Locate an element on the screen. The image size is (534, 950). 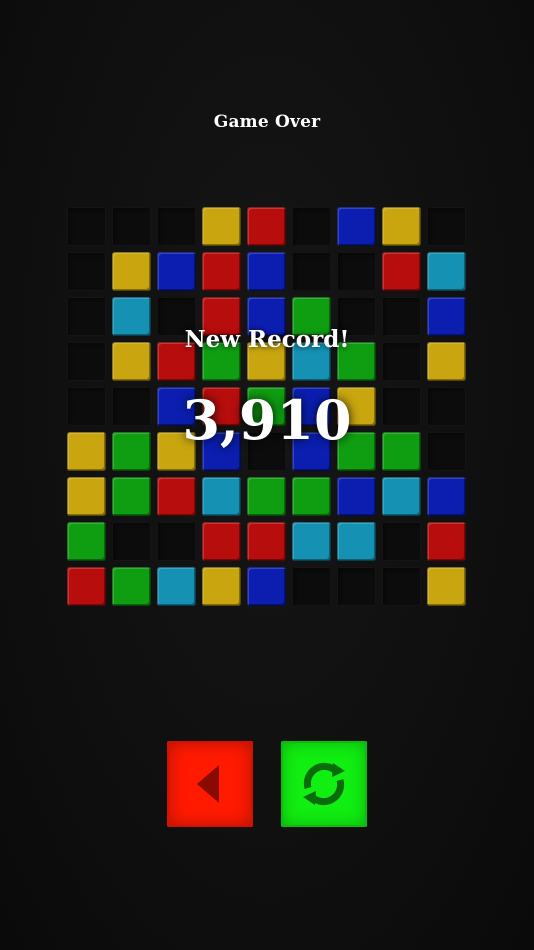
final-score: 3,910 is located at coordinates (267, 420).